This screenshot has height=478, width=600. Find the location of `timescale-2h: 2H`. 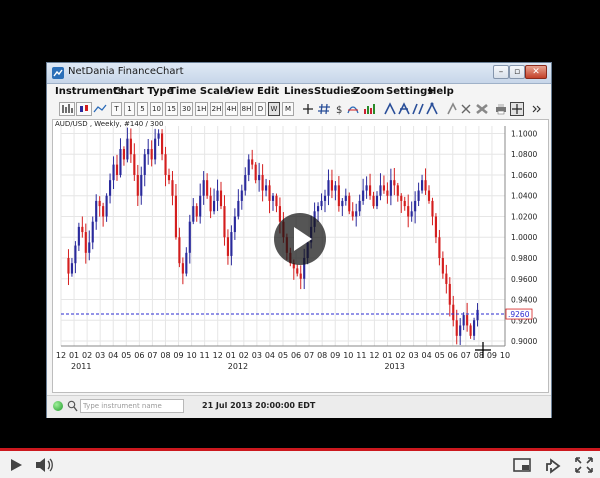

timescale-2h: 2H is located at coordinates (216, 109).